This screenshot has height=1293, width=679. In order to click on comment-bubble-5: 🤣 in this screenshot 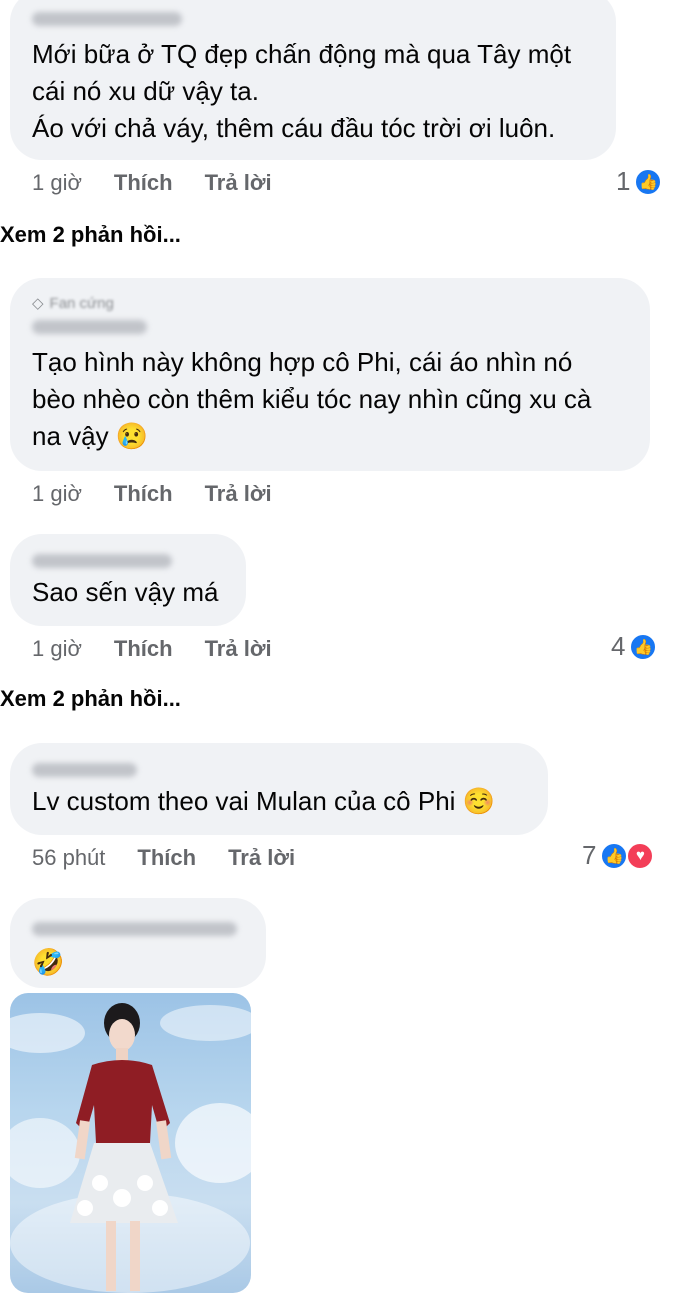, I will do `click(138, 943)`.